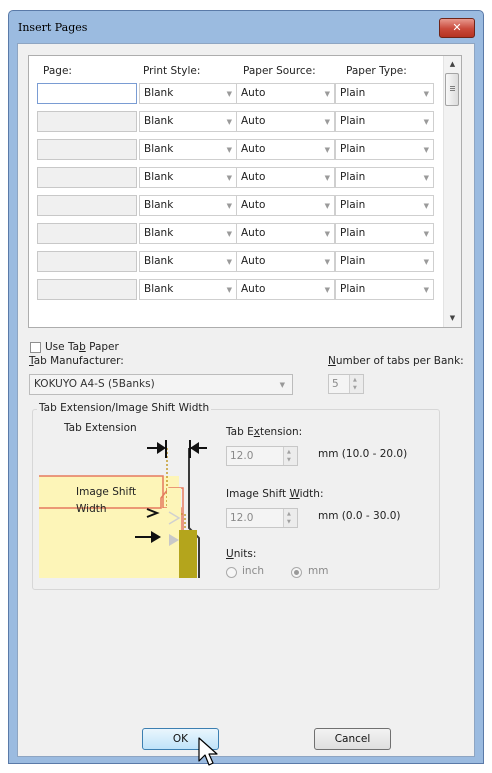 Image resolution: width=492 pixels, height=773 pixels. I want to click on tab-extension-spinner: 12.0 ▲ ▼, so click(262, 456).